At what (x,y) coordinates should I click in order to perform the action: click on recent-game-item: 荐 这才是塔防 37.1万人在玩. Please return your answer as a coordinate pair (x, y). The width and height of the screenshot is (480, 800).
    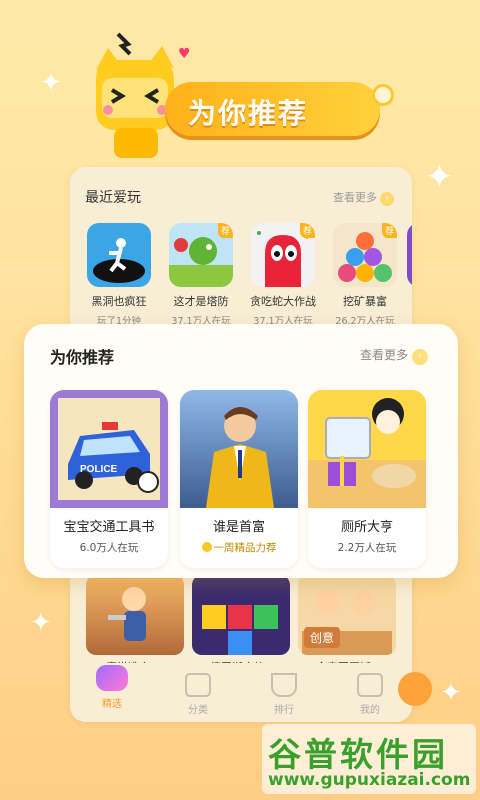
    Looking at the image, I should click on (201, 275).